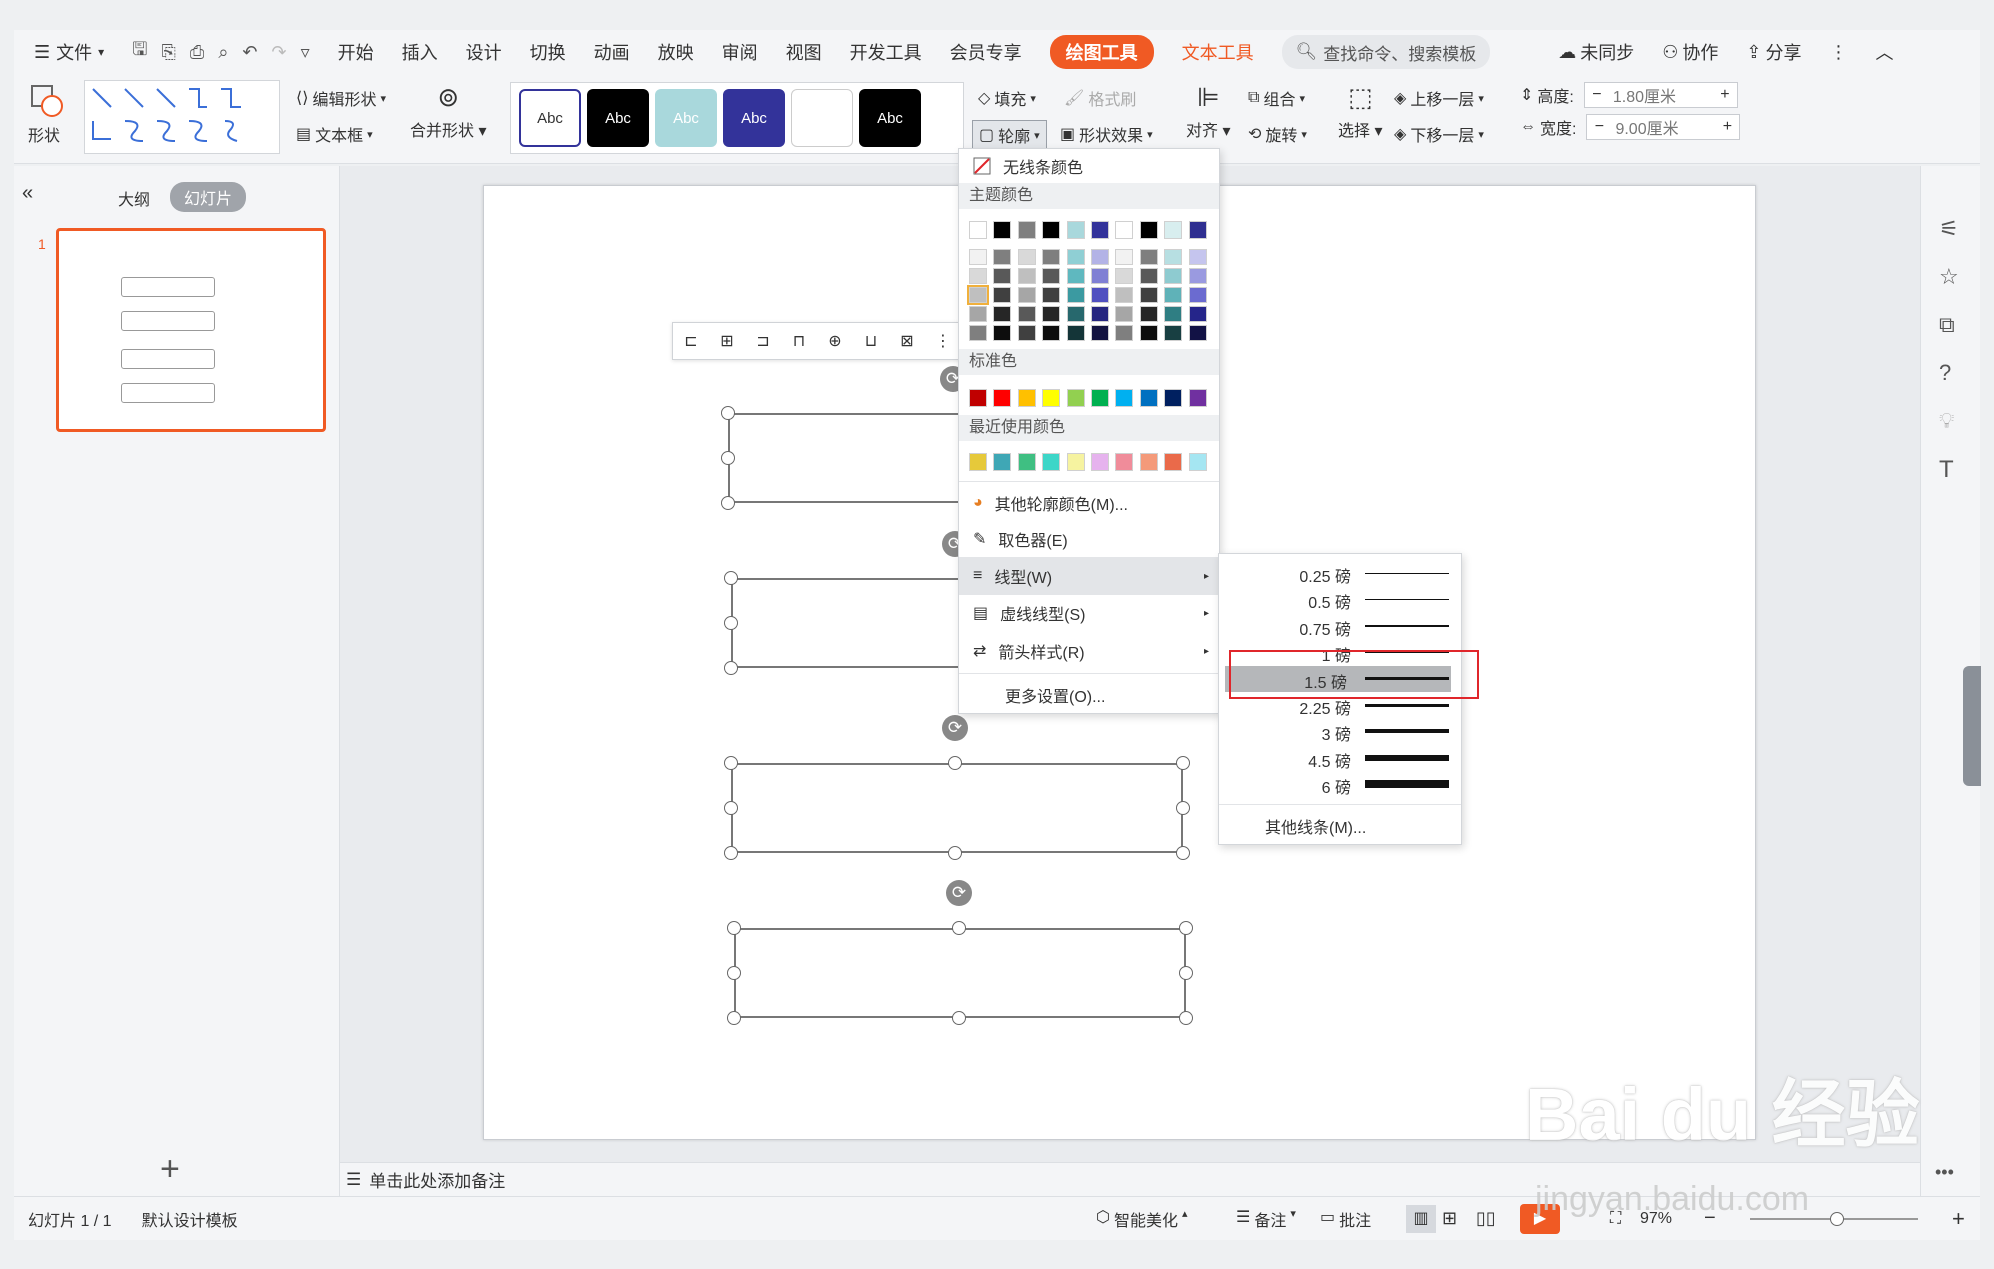 Image resolution: width=1994 pixels, height=1269 pixels. What do you see at coordinates (1100, 98) in the screenshot?
I see `format-brush-button: 🖌︎ 格式刷` at bounding box center [1100, 98].